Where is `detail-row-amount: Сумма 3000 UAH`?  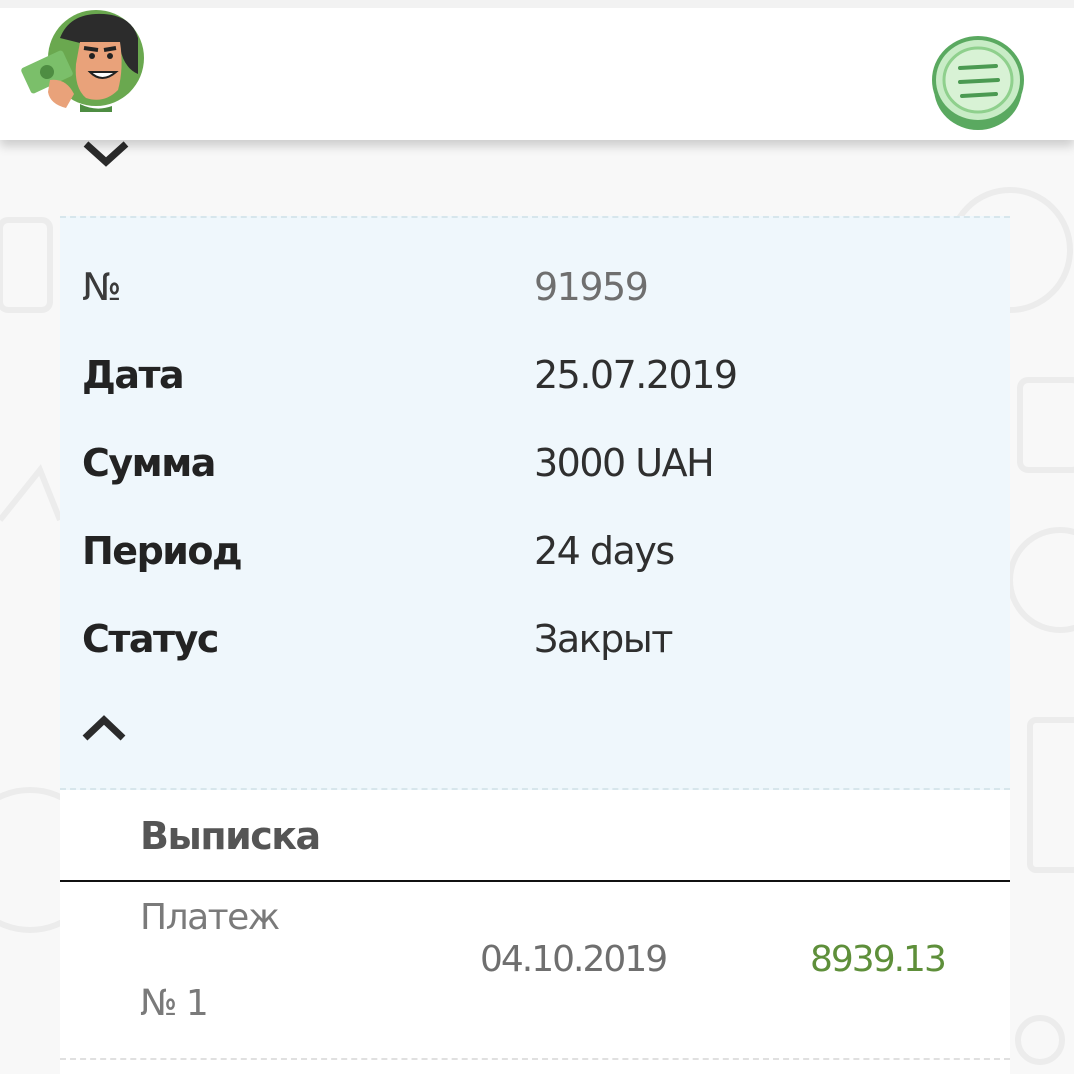 detail-row-amount: Сумма 3000 UAH is located at coordinates (535, 463).